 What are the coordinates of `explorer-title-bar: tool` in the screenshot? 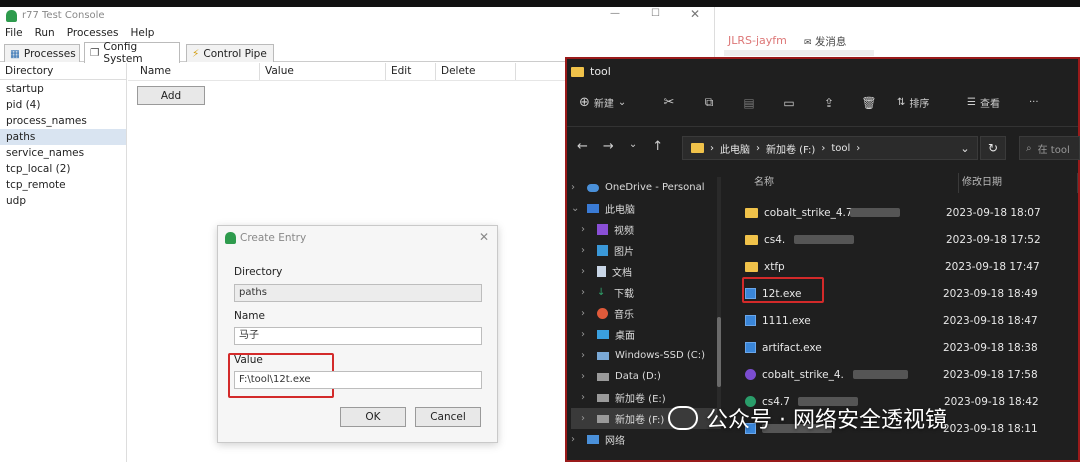 It's located at (591, 71).